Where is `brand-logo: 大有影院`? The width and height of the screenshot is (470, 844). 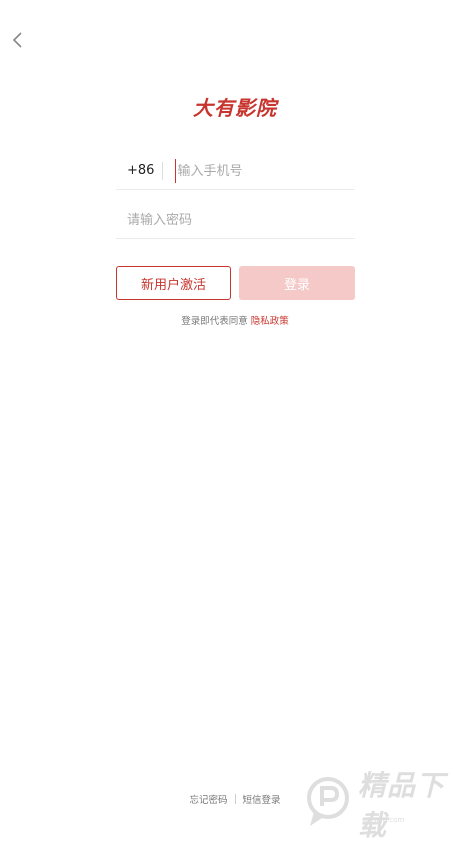 brand-logo: 大有影院 is located at coordinates (235, 108).